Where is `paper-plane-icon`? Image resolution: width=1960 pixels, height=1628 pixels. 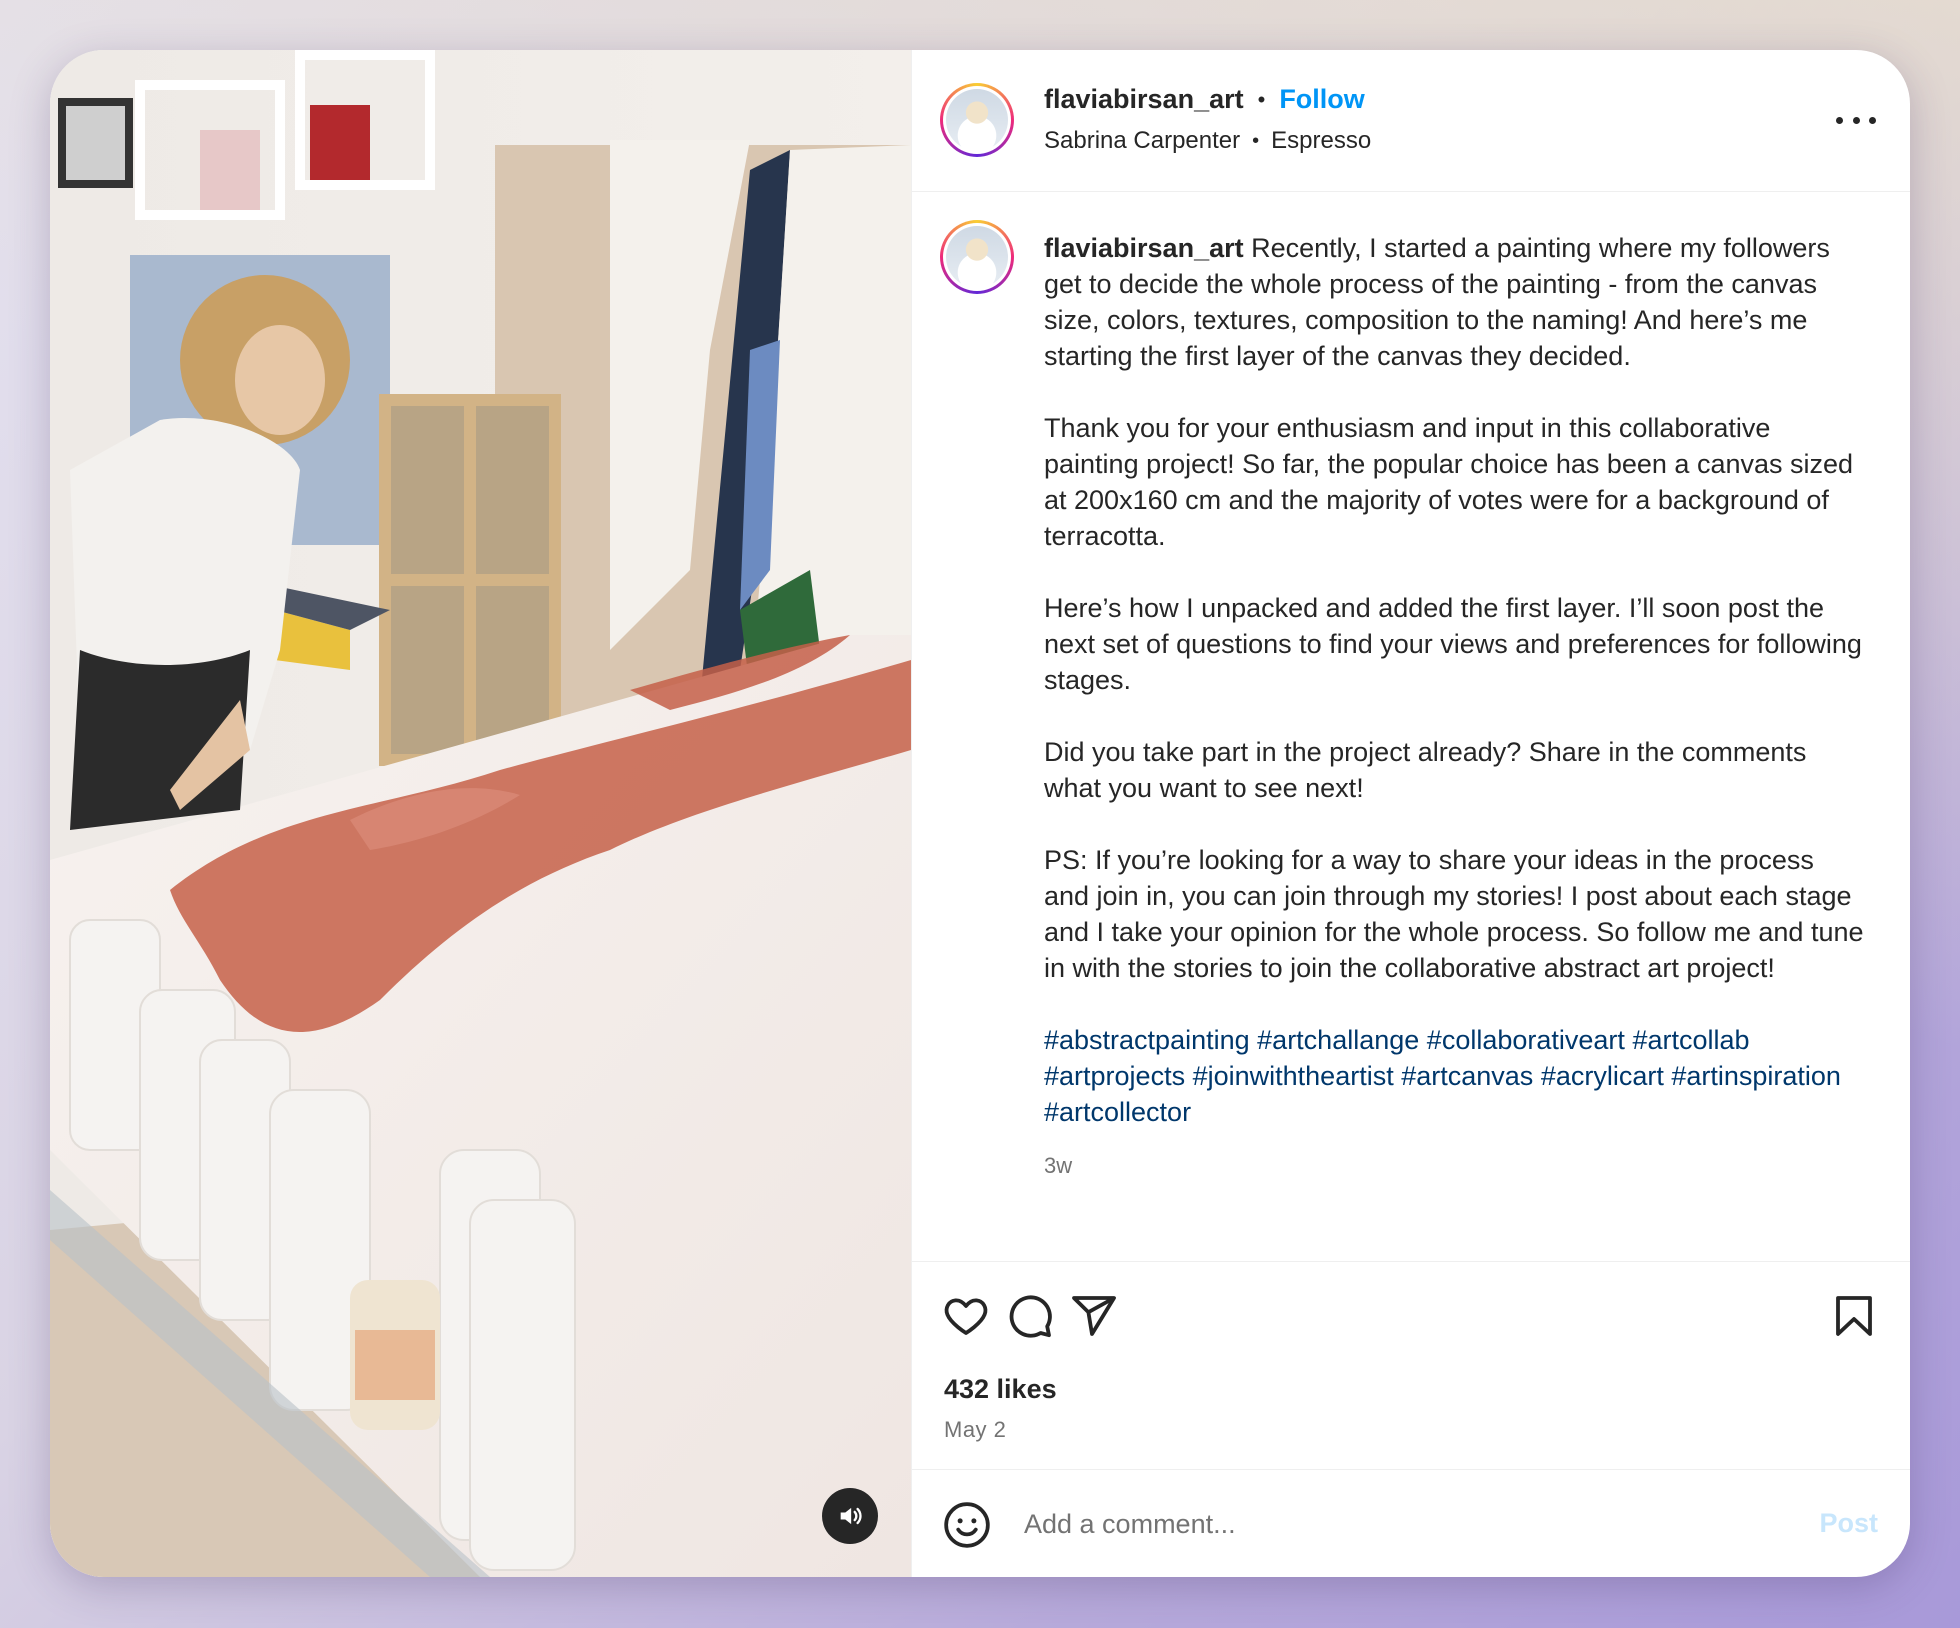 paper-plane-icon is located at coordinates (1094, 1316).